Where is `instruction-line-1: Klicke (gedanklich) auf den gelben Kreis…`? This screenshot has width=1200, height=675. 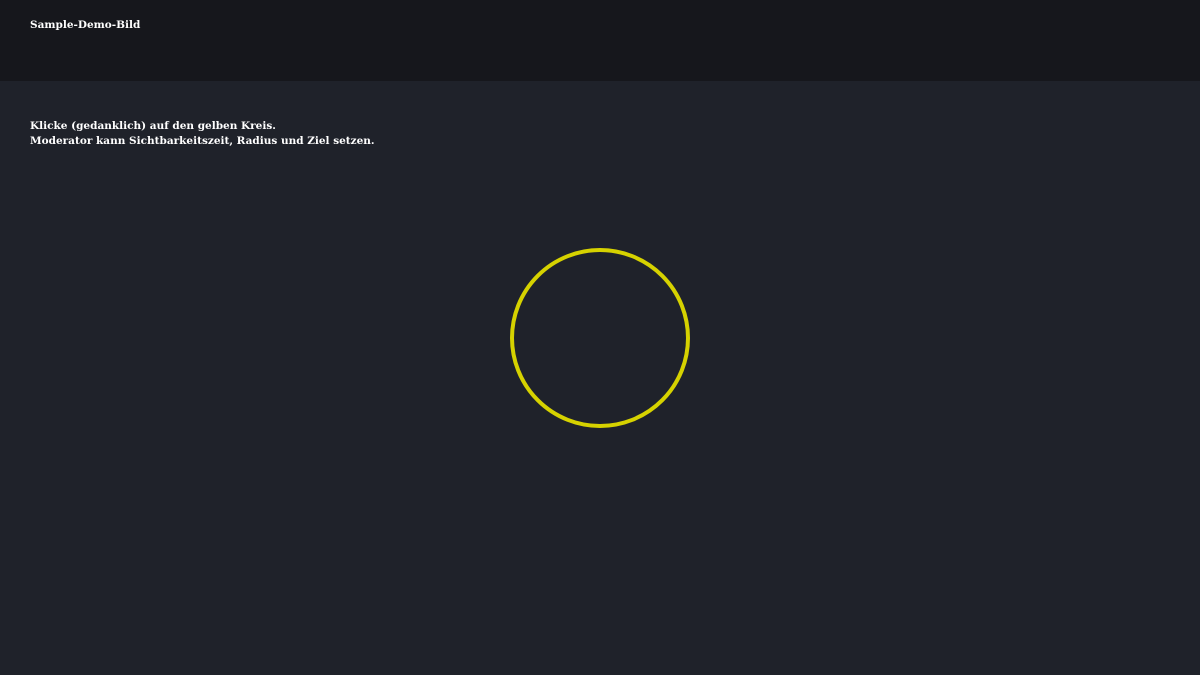
instruction-line-1: Klicke (gedanklich) auf den gelben Kreis… is located at coordinates (153, 126).